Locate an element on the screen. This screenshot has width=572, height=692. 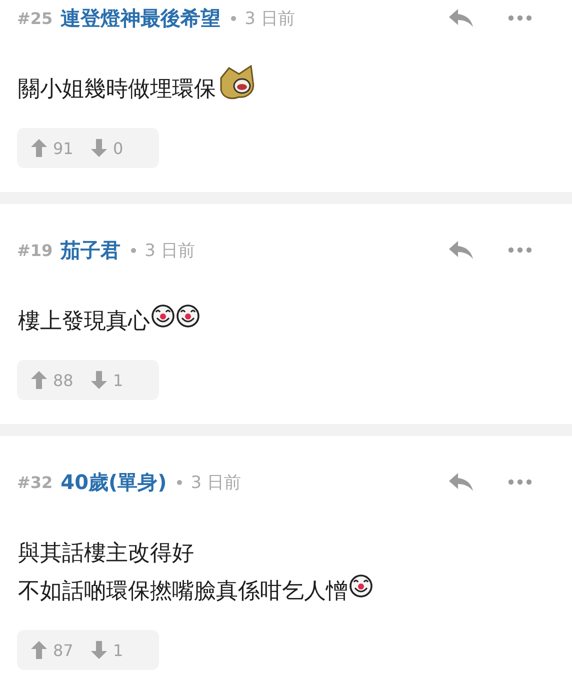
comment-text: 樓上發現真心 is located at coordinates (84, 322).